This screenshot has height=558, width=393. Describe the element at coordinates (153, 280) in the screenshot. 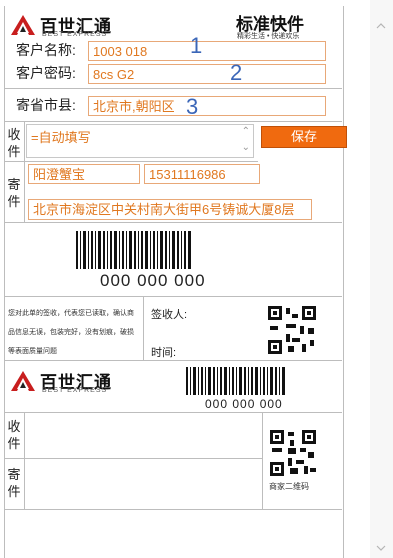

I see `waybill-number: 000 000 000` at that location.